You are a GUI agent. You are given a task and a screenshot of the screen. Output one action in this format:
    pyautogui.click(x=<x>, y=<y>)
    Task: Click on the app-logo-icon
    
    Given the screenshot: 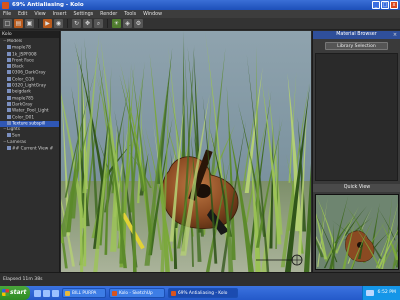 What is the action you would take?
    pyautogui.click(x=5, y=5)
    